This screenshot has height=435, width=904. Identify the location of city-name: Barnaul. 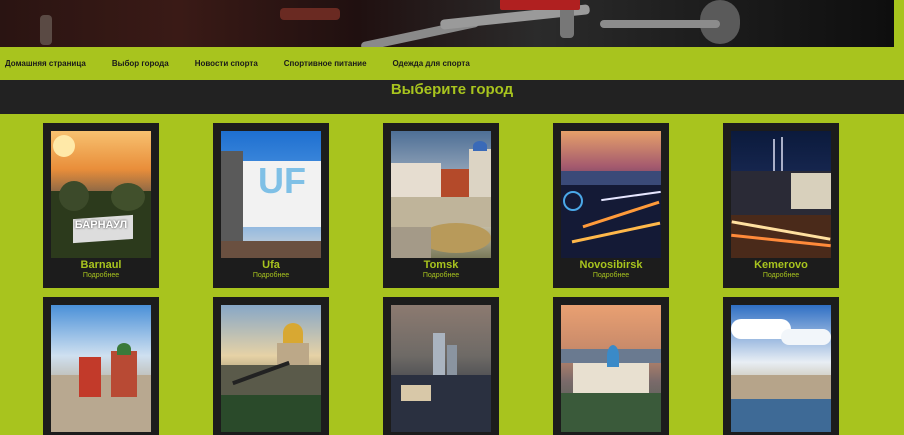
(101, 265).